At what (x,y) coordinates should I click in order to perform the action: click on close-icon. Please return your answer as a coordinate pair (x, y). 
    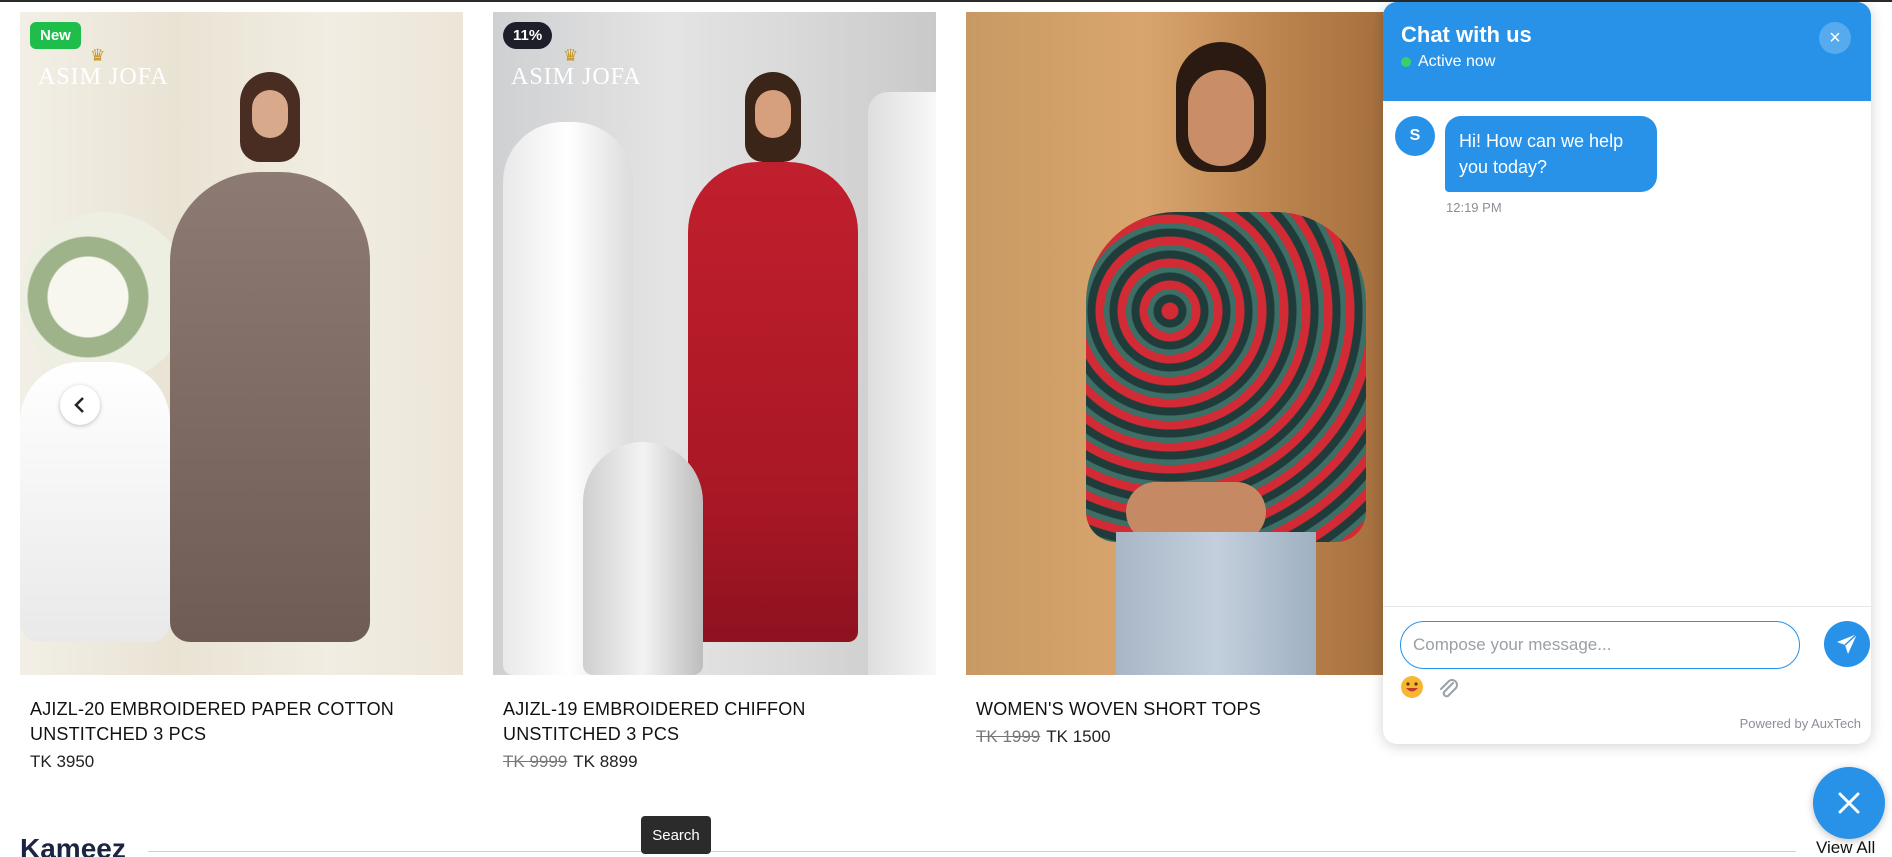
    Looking at the image, I should click on (1849, 803).